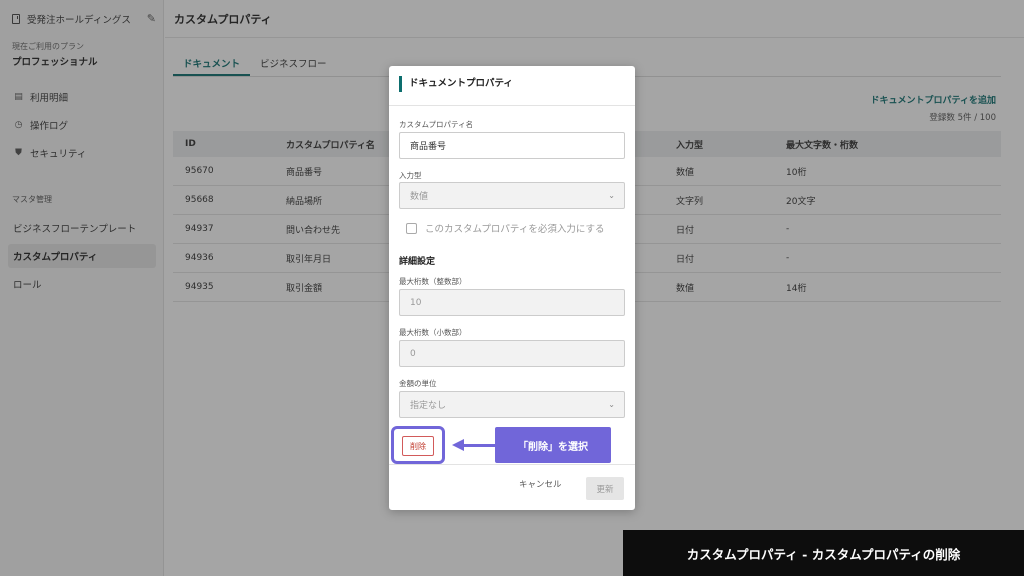  What do you see at coordinates (512, 353) in the screenshot?
I see `max-dec-digits-input: 0` at bounding box center [512, 353].